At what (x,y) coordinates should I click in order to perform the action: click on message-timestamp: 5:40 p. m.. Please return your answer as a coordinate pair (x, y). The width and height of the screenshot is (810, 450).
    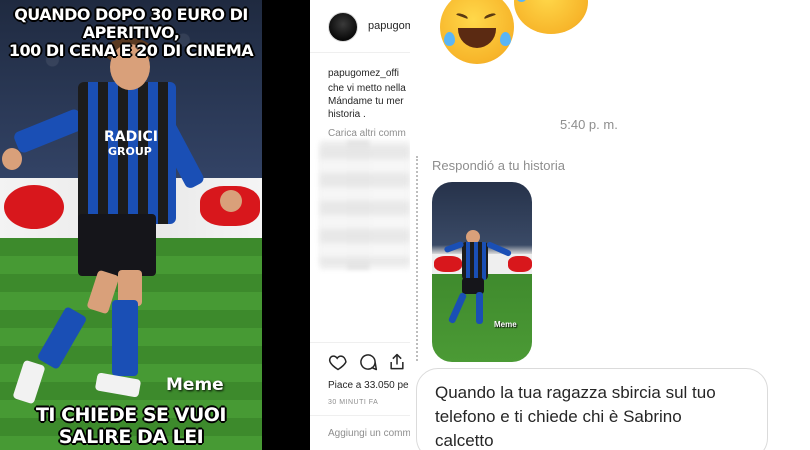
    Looking at the image, I should click on (589, 124).